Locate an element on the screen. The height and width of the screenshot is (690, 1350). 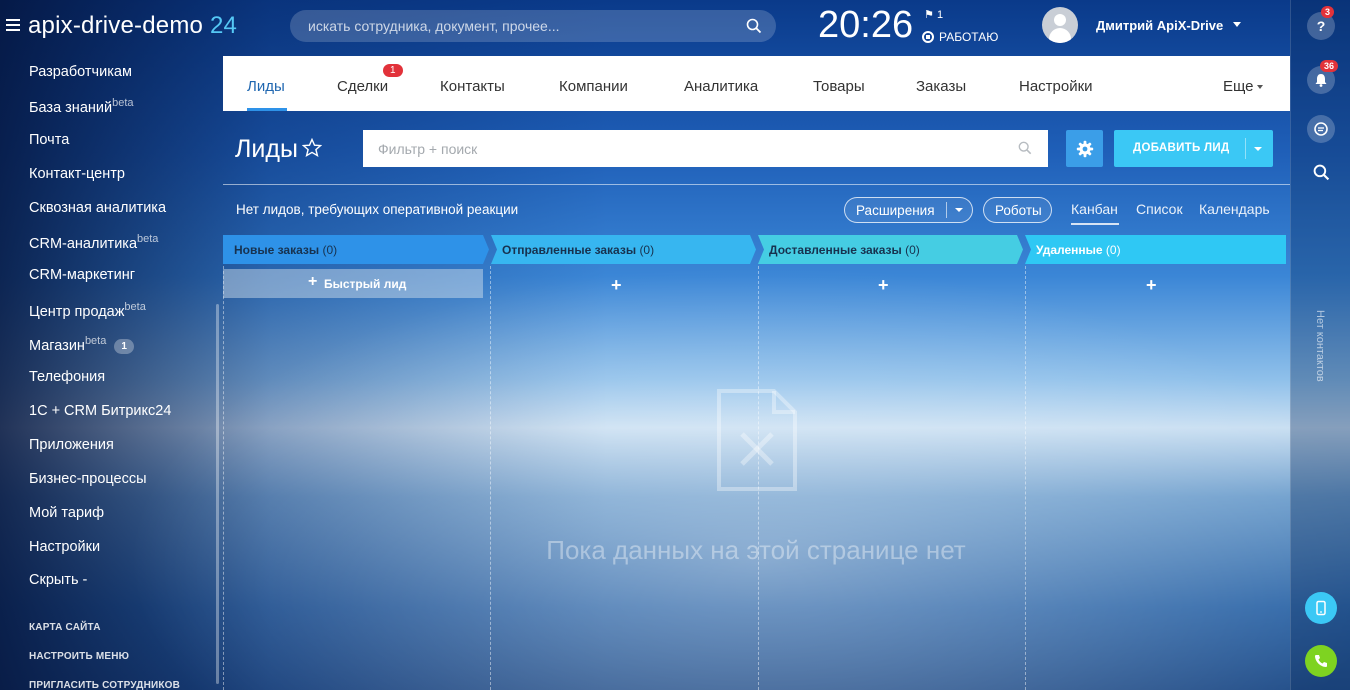
quick-lead-button: + Быстрый лид is located at coordinates (353, 283).